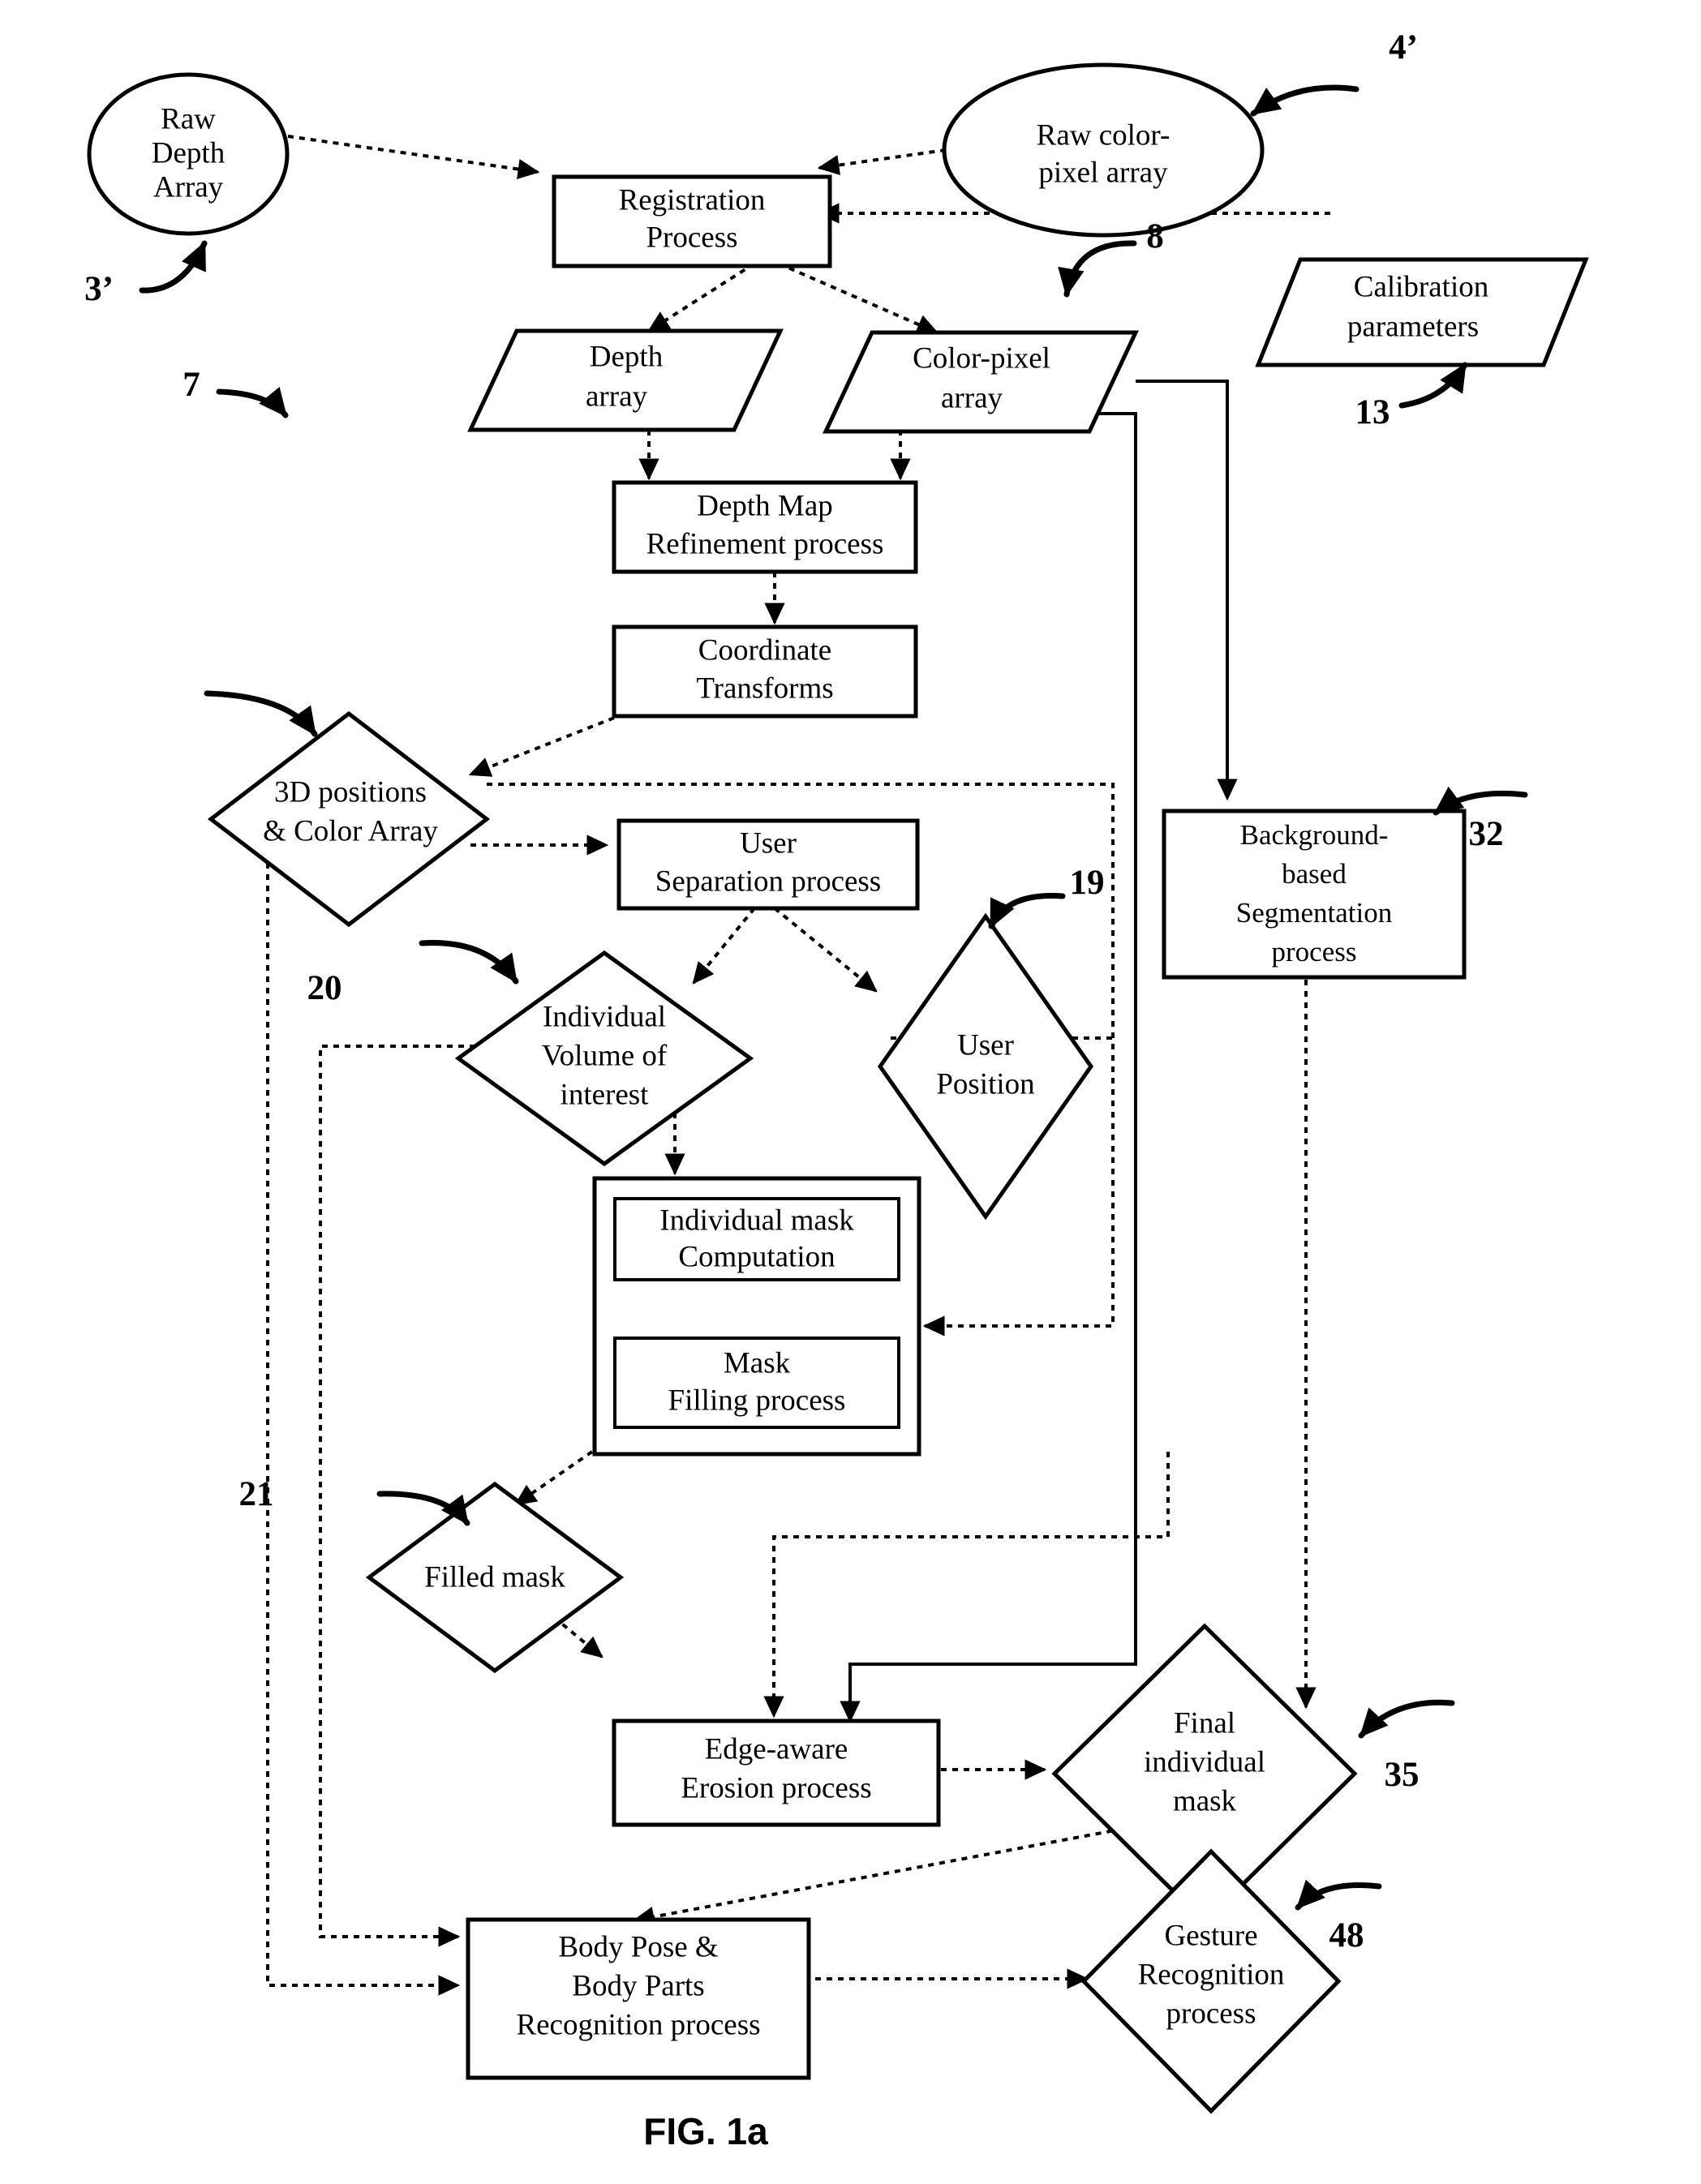  I want to click on body-pose-recognition-label-3: Recognition process, so click(638, 2024).